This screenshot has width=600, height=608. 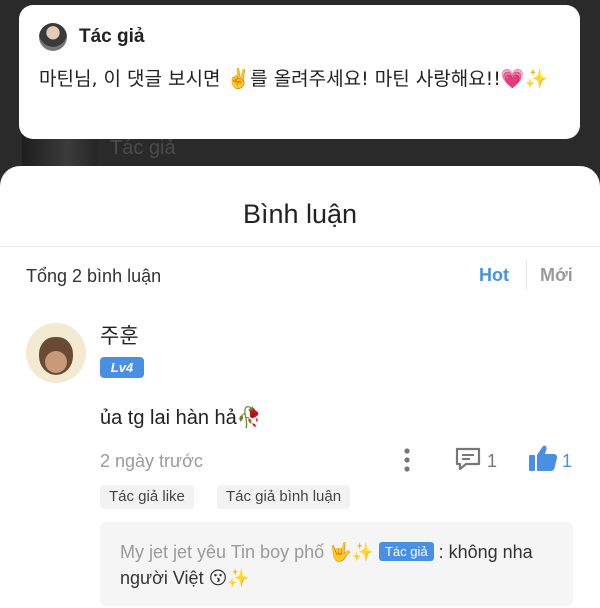 What do you see at coordinates (300, 246) in the screenshot?
I see `divider` at bounding box center [300, 246].